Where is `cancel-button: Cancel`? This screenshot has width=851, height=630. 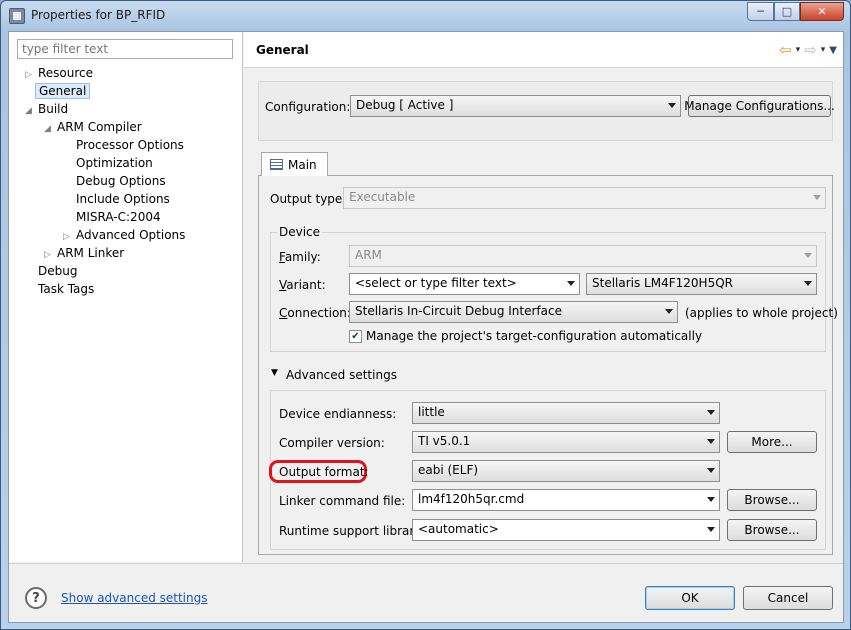
cancel-button: Cancel is located at coordinates (788, 598).